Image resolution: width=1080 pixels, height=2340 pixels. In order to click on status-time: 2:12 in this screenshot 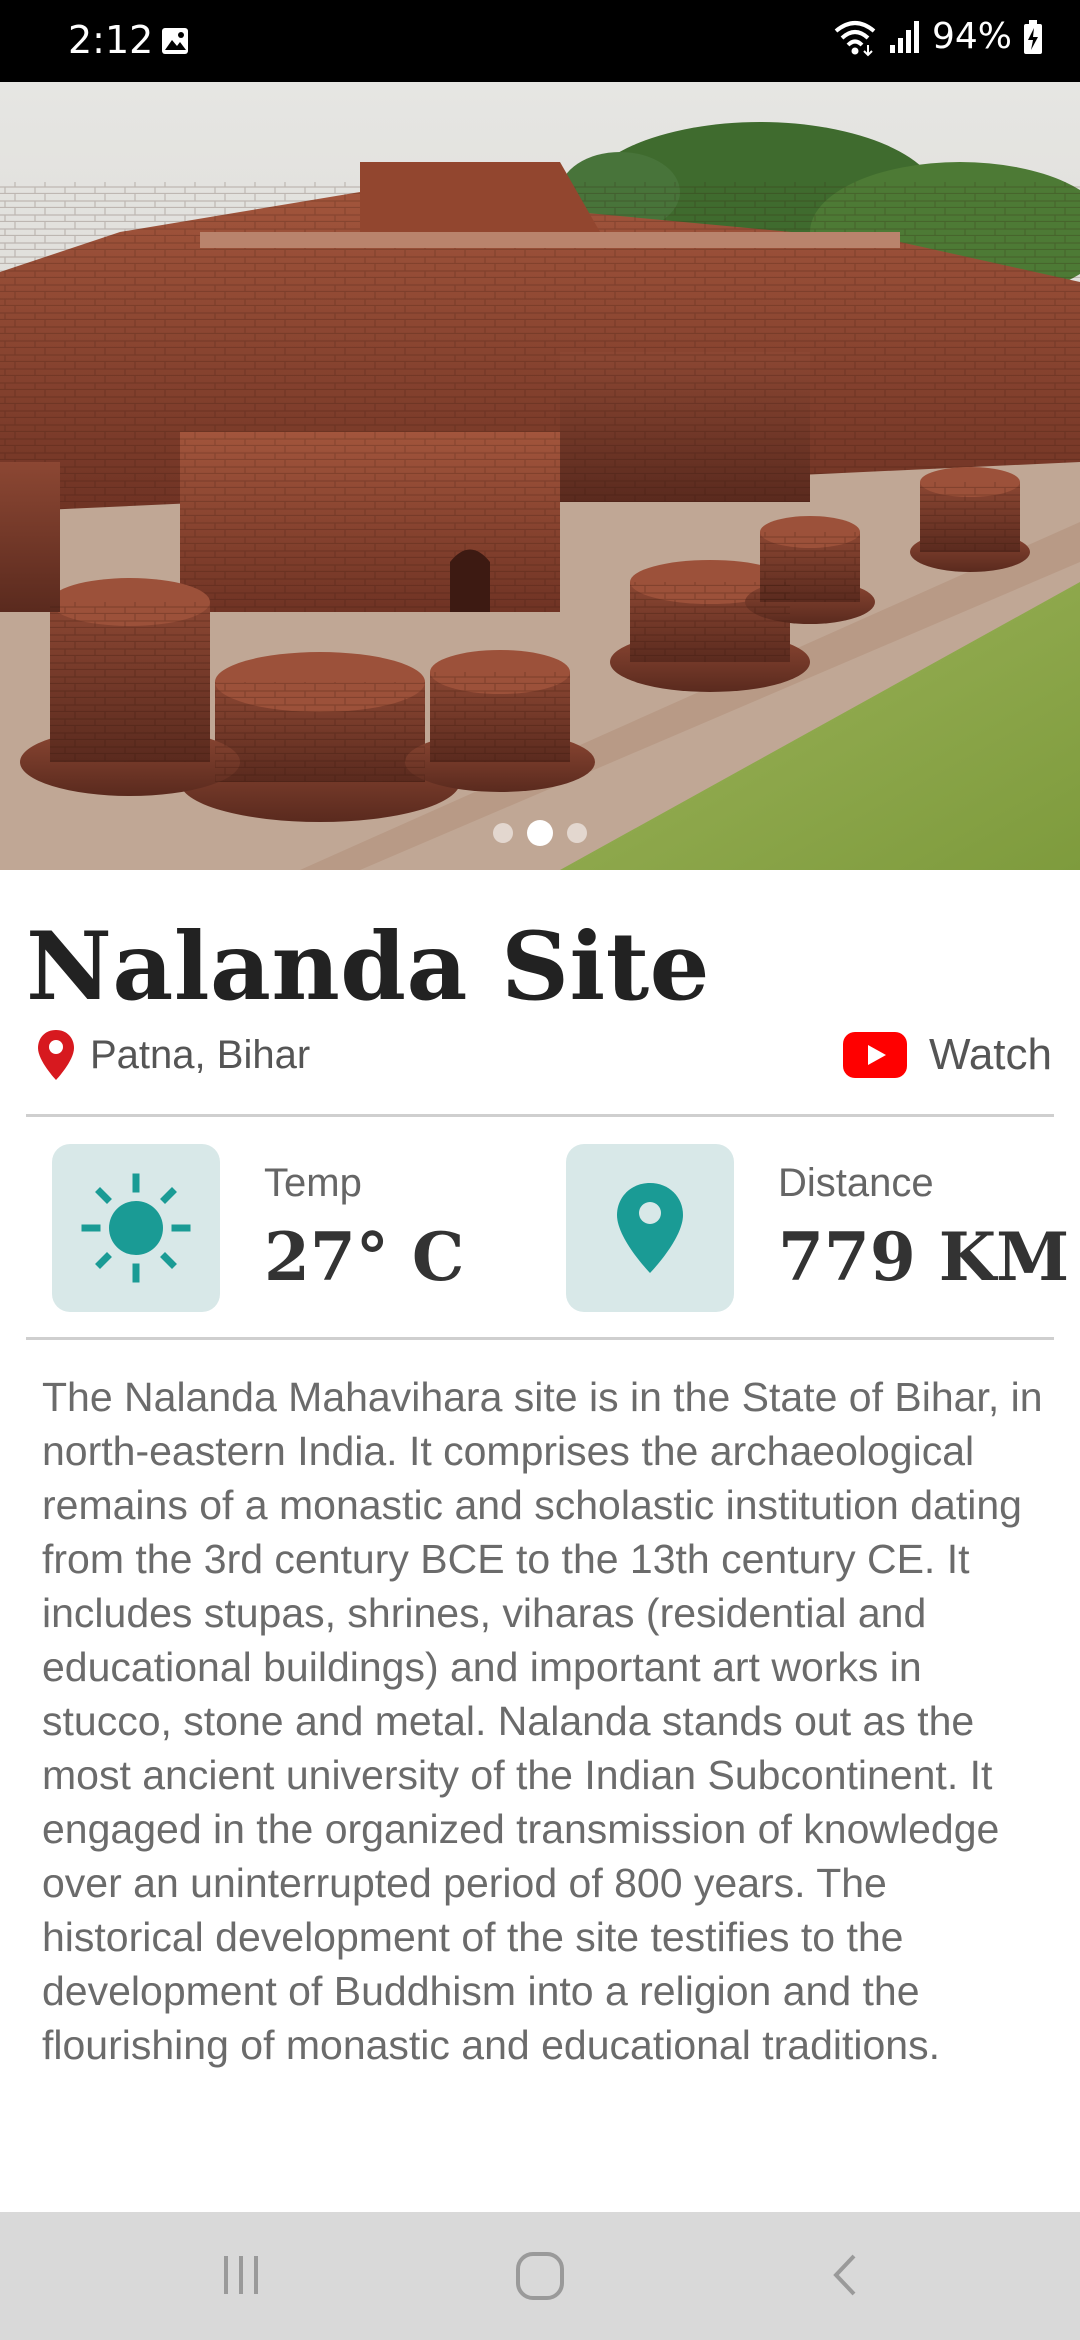, I will do `click(111, 40)`.